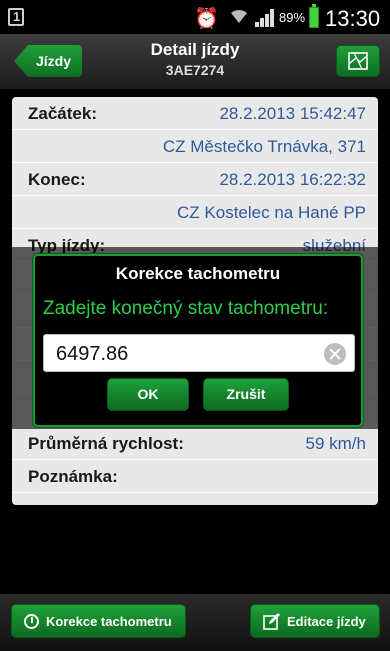  Describe the element at coordinates (264, 146) in the screenshot. I see `start-place: CZ Městečko Trnávka, 371` at that location.